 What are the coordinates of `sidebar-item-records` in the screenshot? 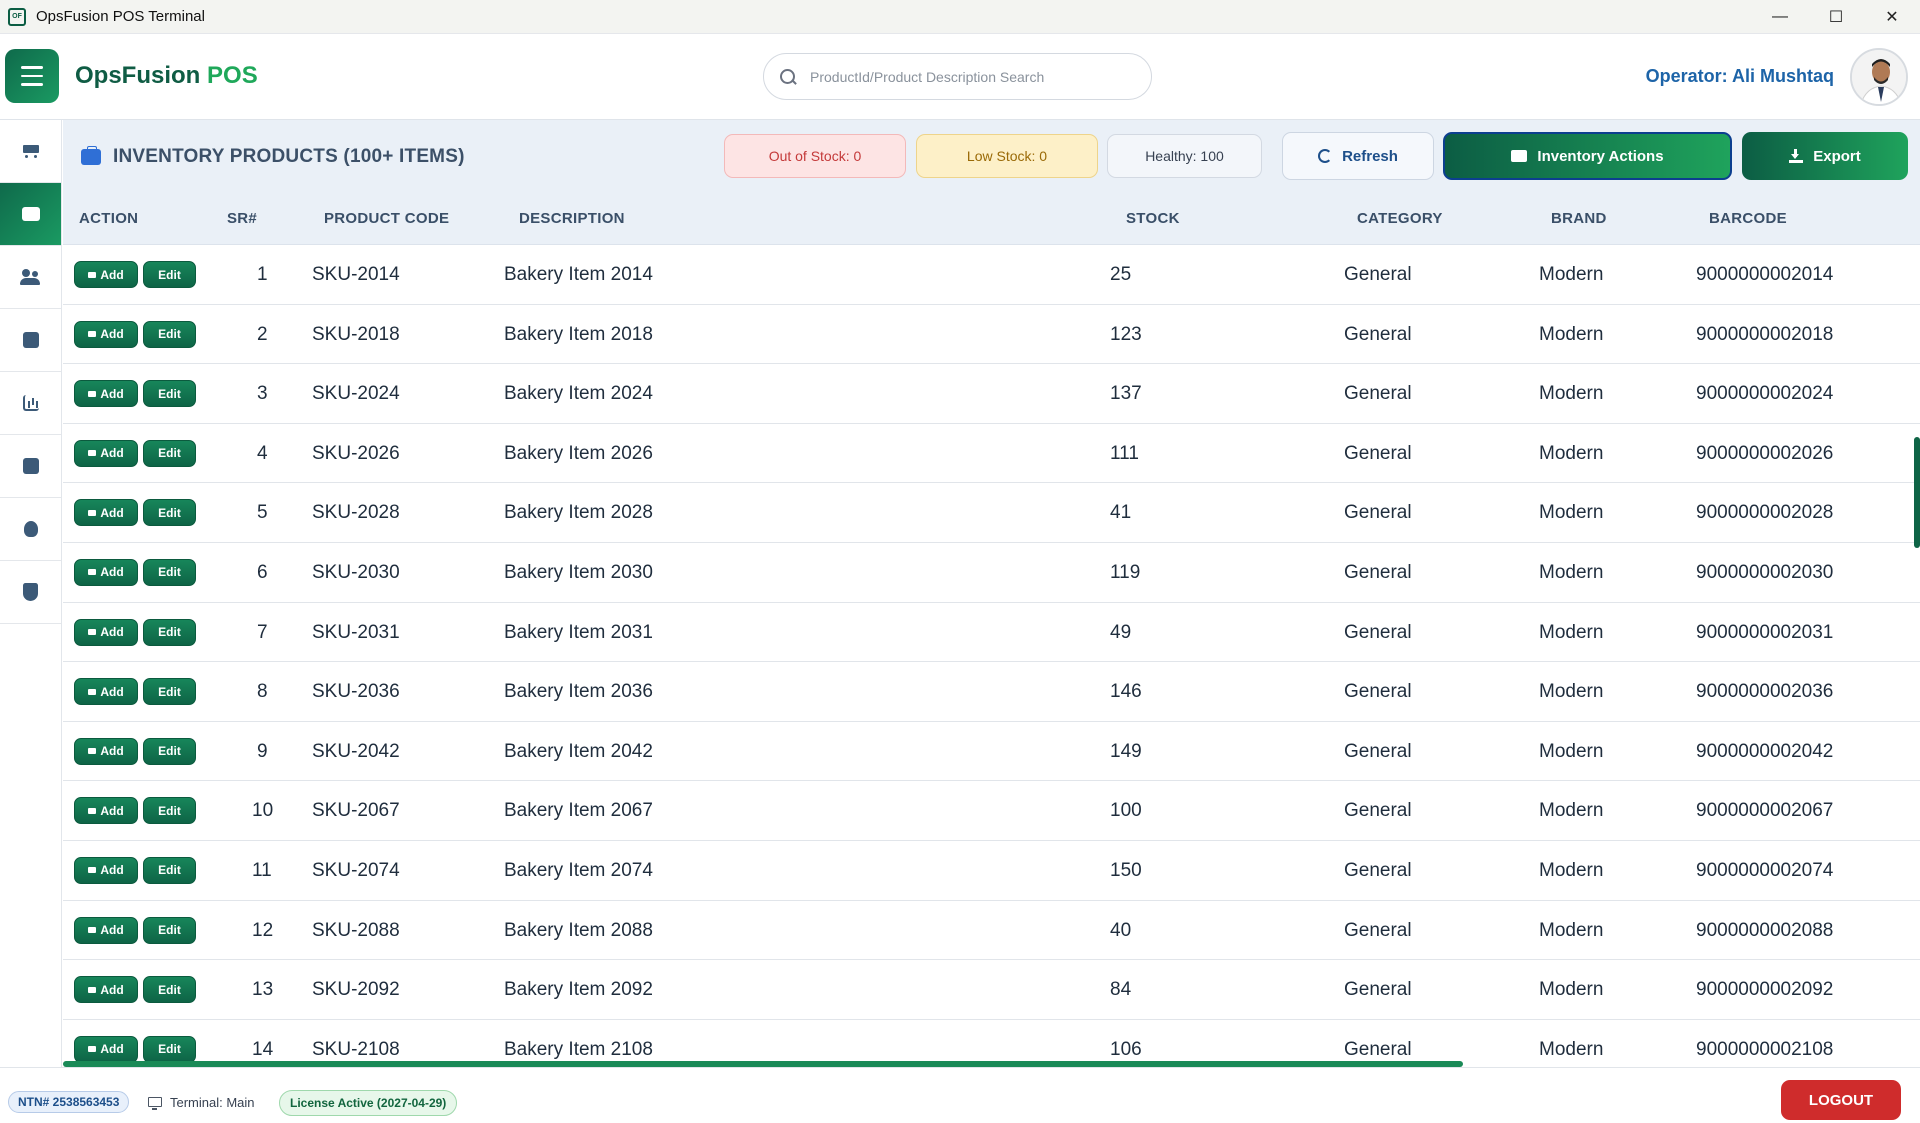 It's located at (30, 466).